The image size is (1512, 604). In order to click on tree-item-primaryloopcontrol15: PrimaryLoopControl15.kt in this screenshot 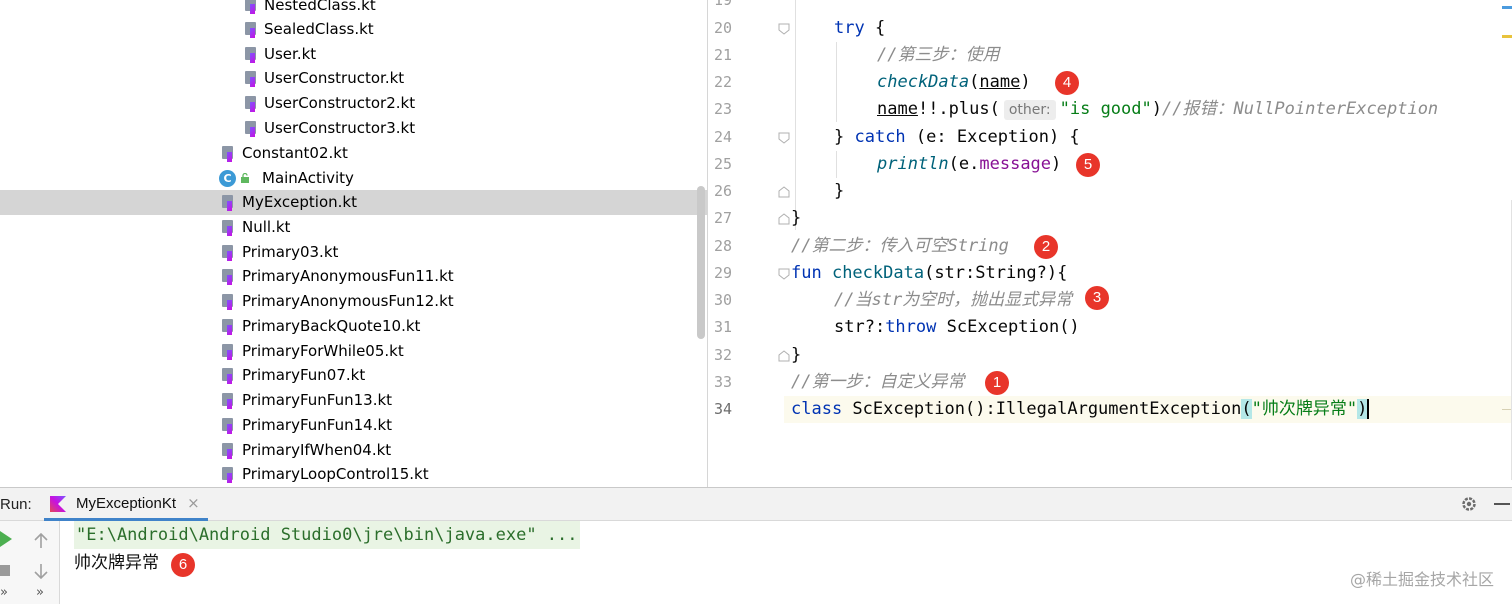, I will do `click(353, 474)`.